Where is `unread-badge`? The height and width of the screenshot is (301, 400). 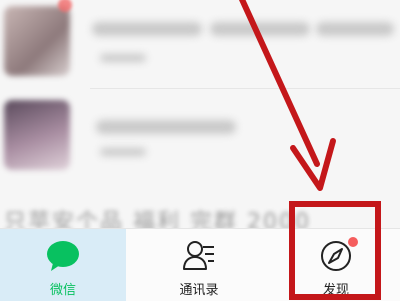 unread-badge is located at coordinates (65, 6).